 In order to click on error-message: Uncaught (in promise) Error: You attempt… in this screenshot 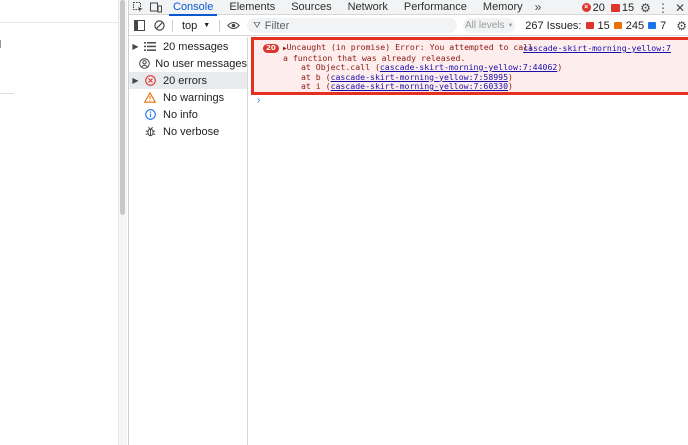, I will do `click(410, 47)`.